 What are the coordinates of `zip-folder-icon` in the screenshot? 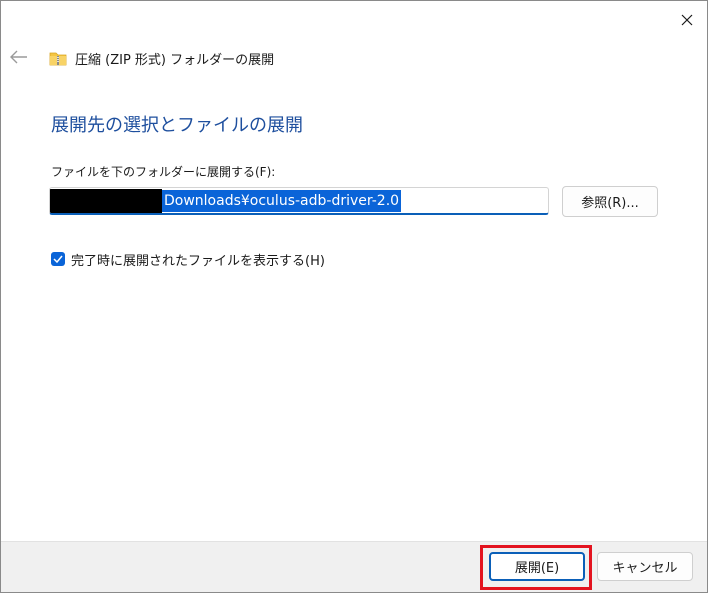 It's located at (58, 58).